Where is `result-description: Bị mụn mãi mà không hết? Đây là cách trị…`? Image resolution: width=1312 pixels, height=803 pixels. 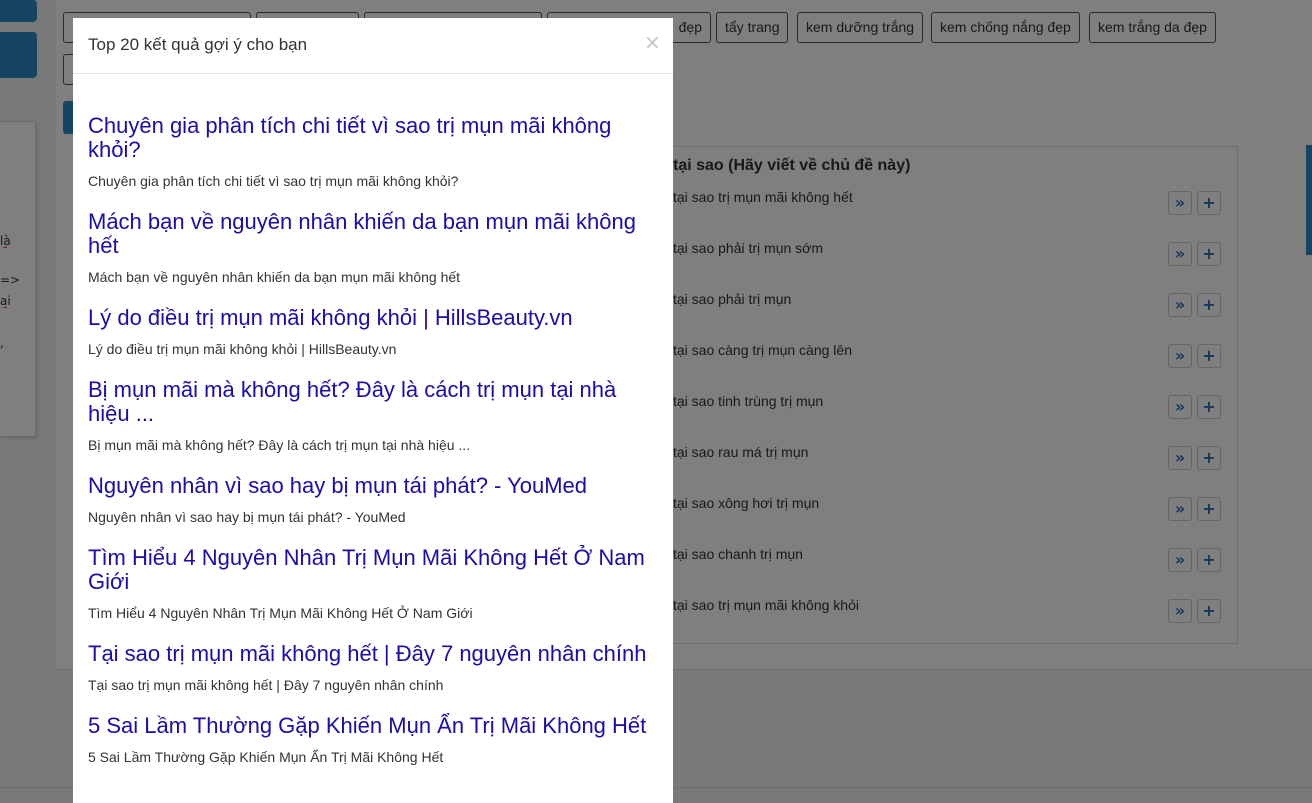 result-description: Bị mụn mãi mà không hết? Đây là cách trị… is located at coordinates (279, 445).